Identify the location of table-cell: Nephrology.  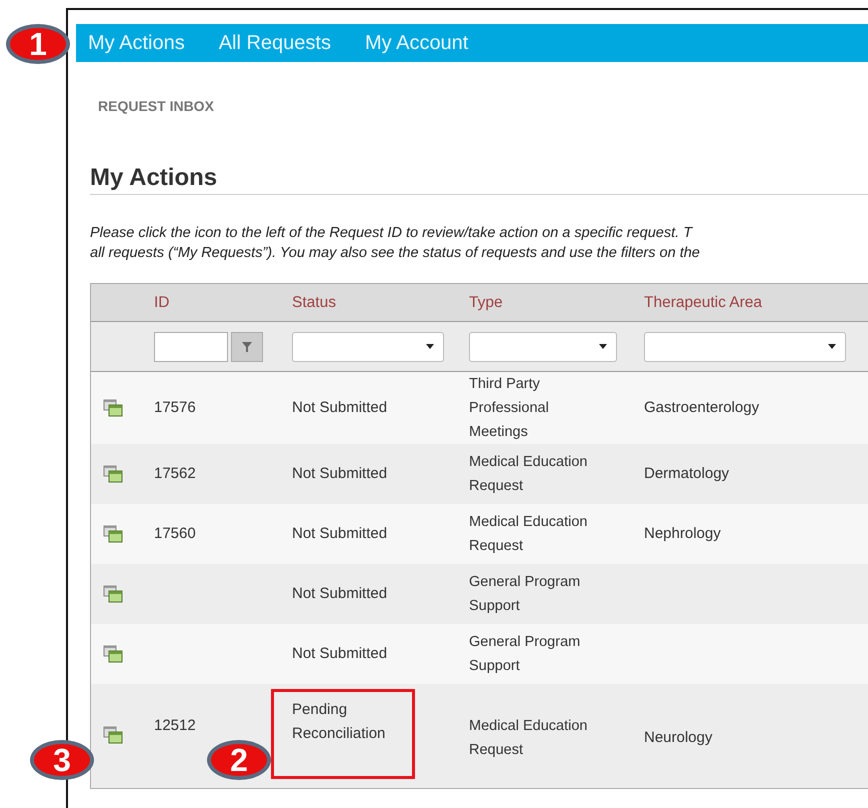
(682, 533).